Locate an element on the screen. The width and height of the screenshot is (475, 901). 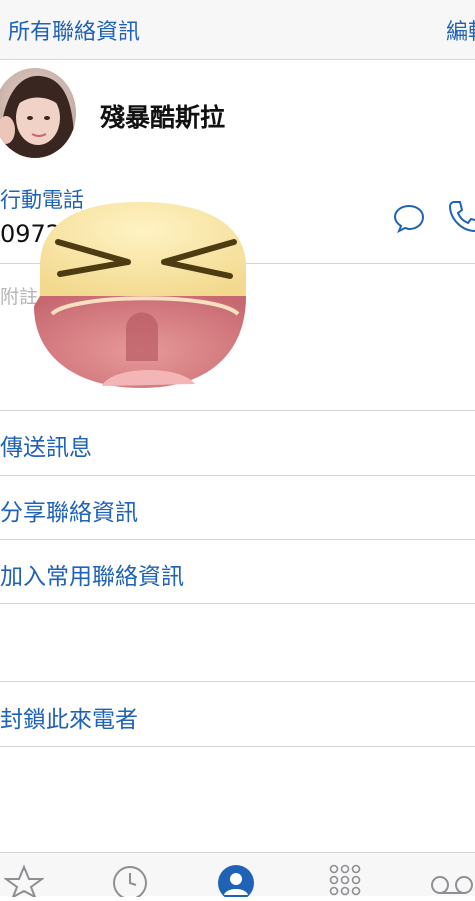
avatar is located at coordinates (38, 113).